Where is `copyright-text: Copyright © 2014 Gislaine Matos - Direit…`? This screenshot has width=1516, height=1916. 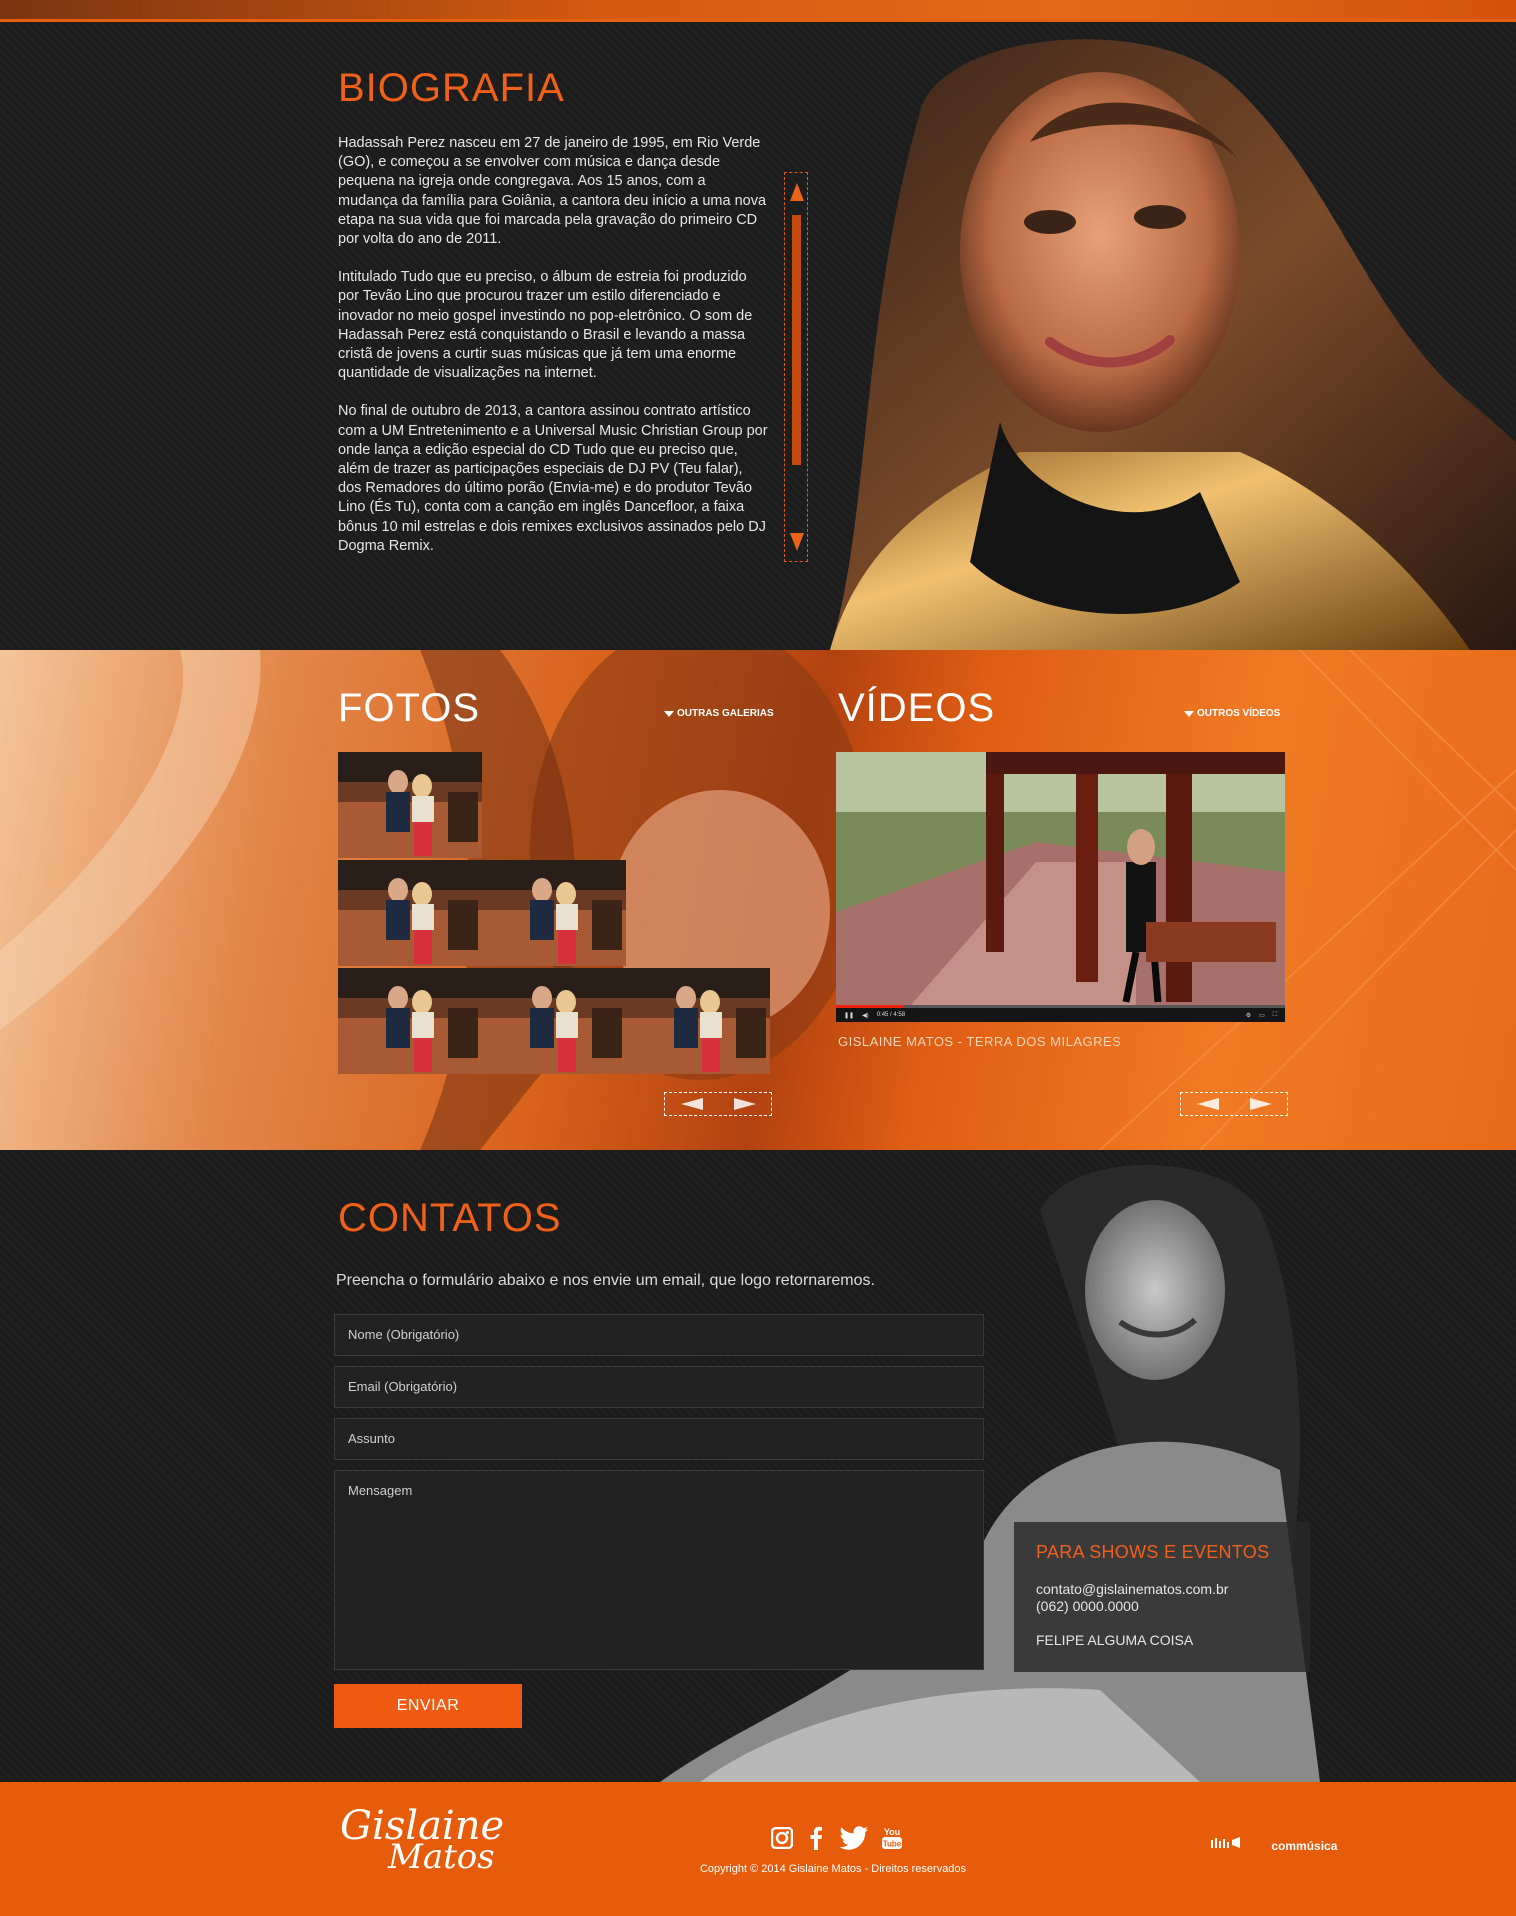 copyright-text: Copyright © 2014 Gislaine Matos - Direit… is located at coordinates (833, 1869).